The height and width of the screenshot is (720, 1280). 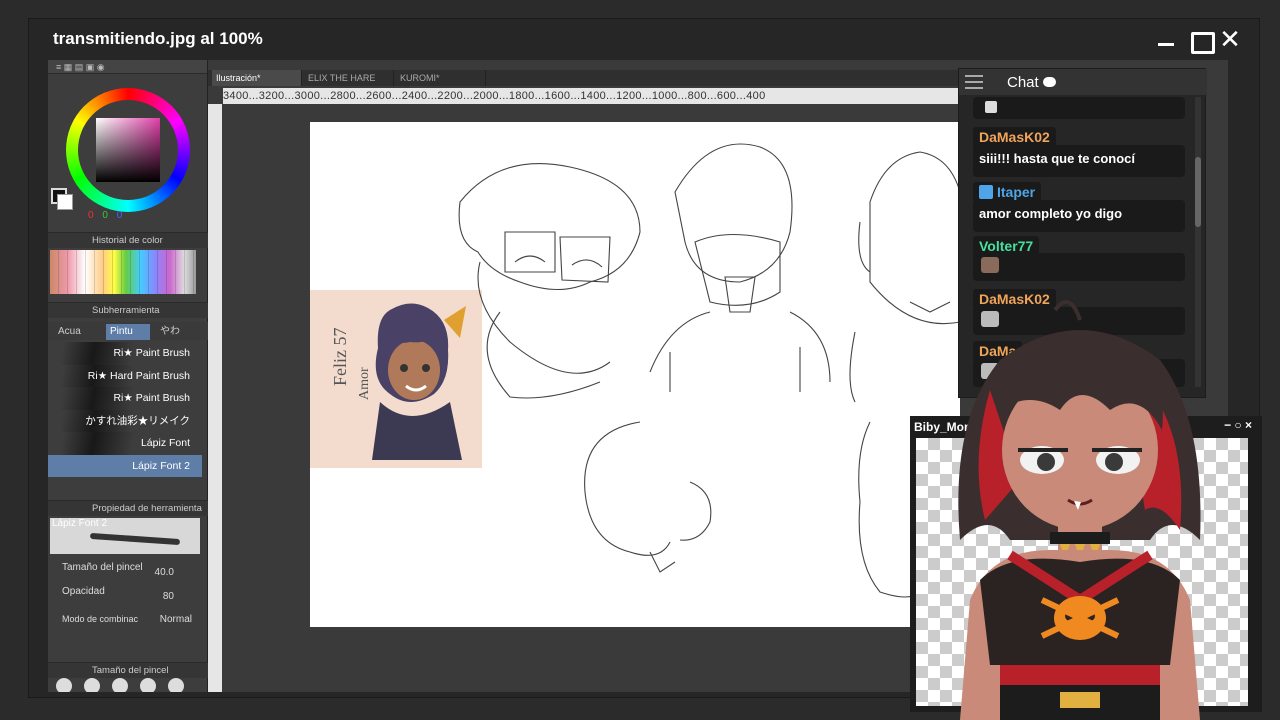 What do you see at coordinates (164, 572) in the screenshot?
I see `brush-size-value: 40.0` at bounding box center [164, 572].